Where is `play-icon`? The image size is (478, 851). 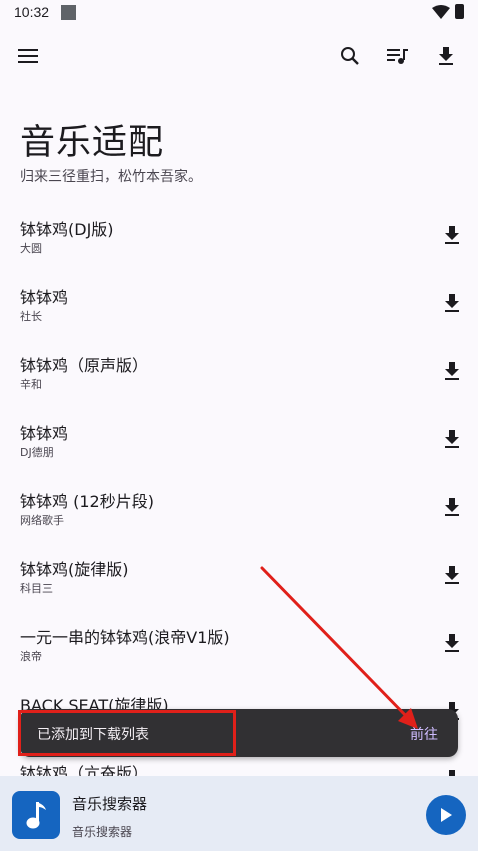 play-icon is located at coordinates (446, 815).